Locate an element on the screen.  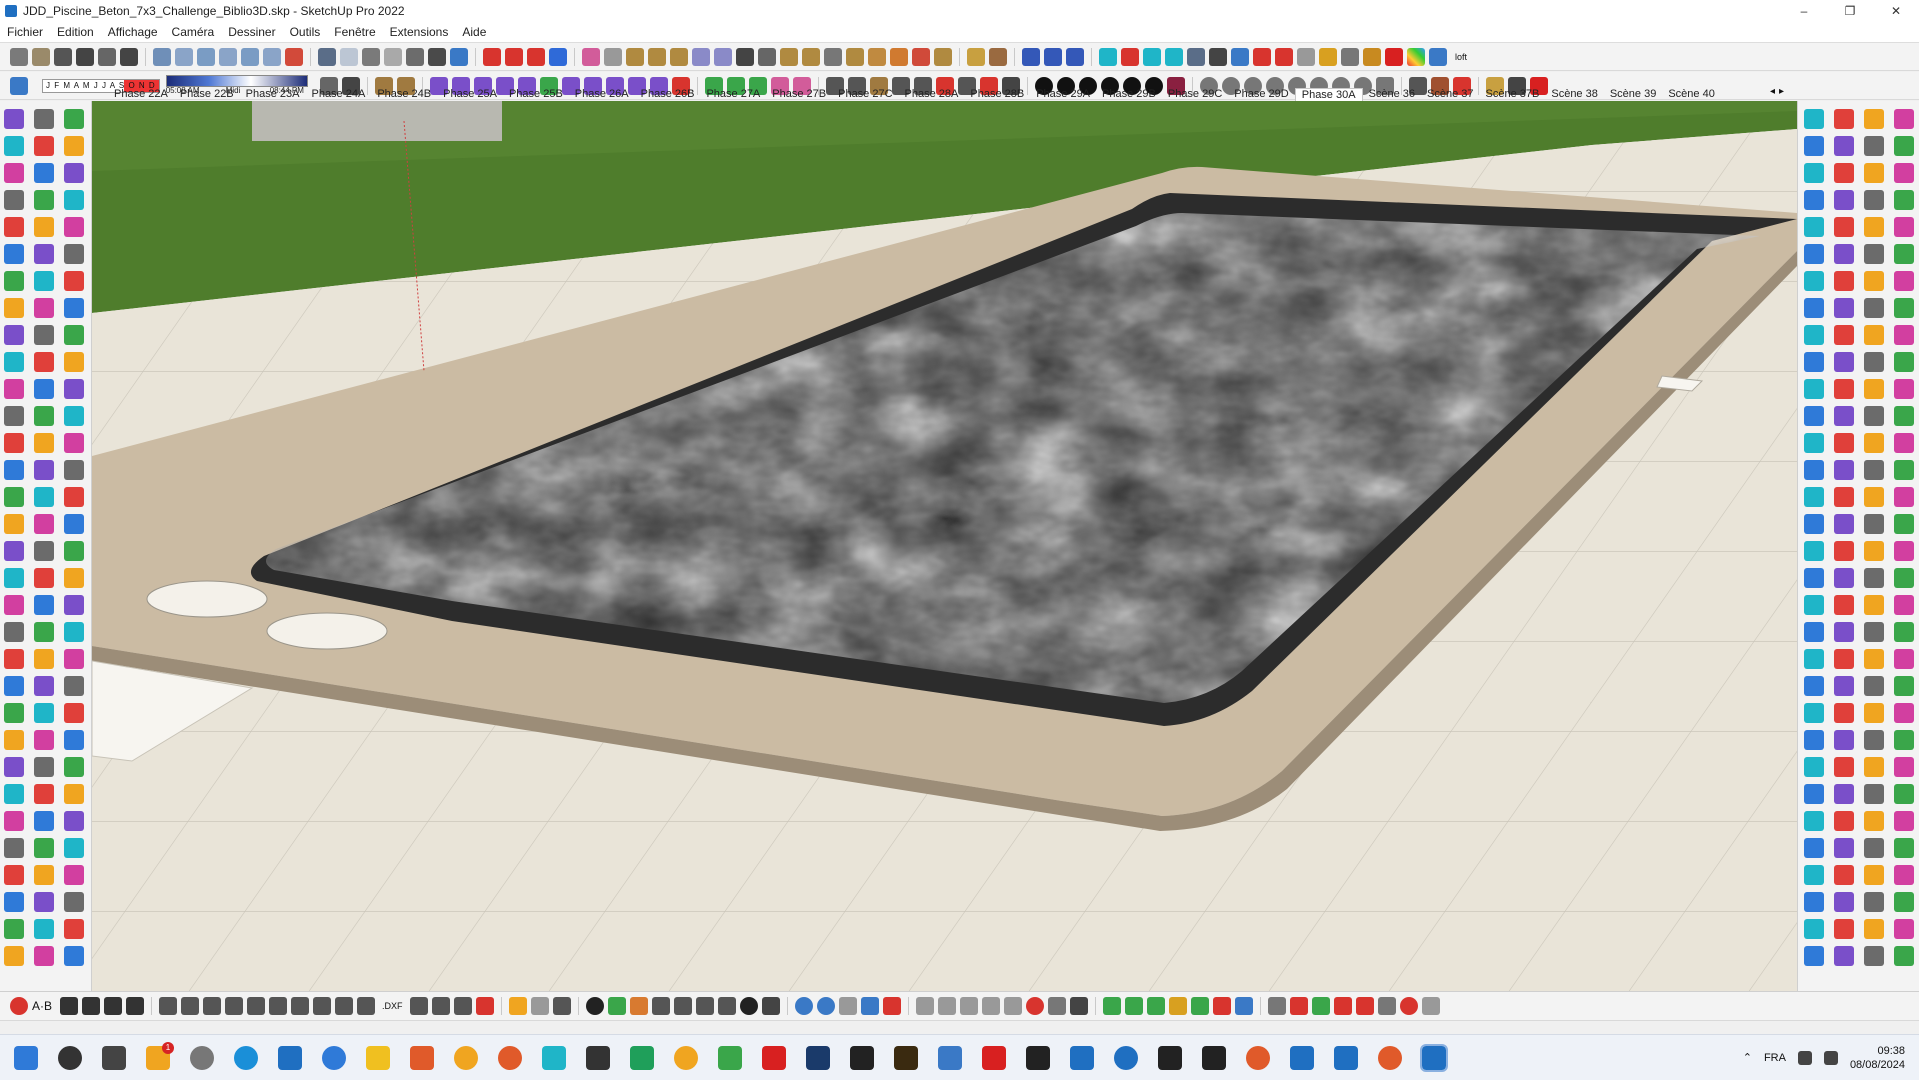
xray-icon is located at coordinates (327, 56).